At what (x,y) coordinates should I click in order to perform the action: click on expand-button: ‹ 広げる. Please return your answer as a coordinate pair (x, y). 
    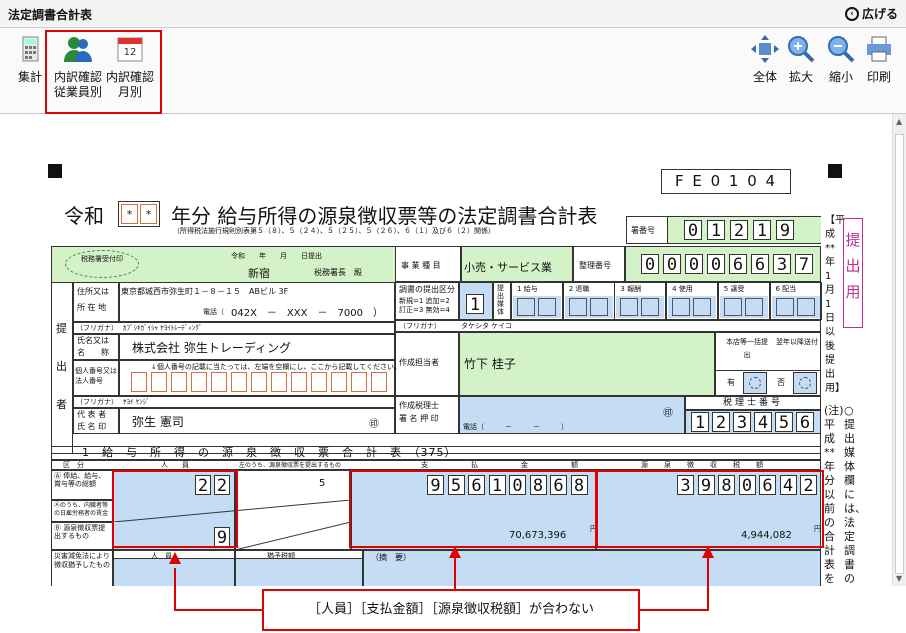
    Looking at the image, I should click on (871, 13).